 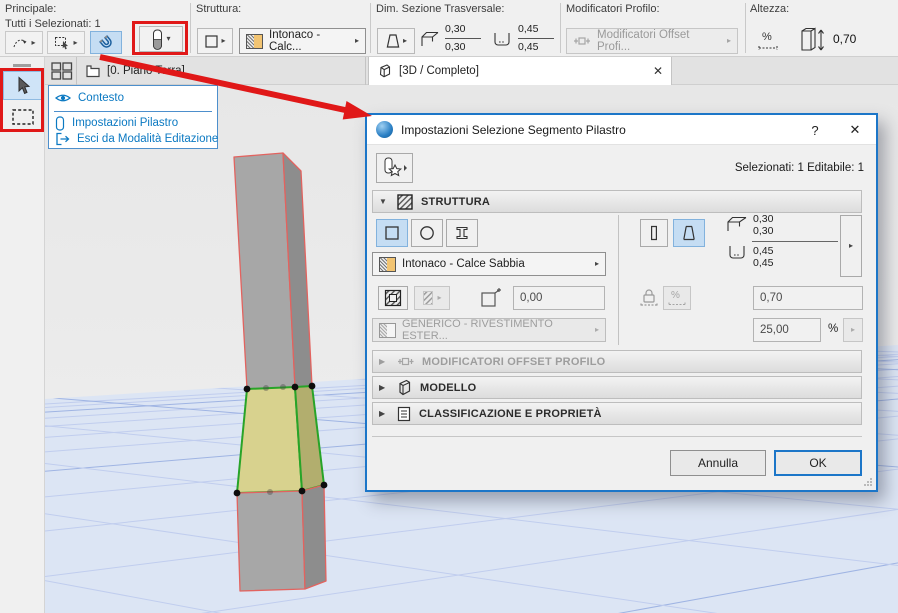 I want to click on ok-button-label: OK, so click(x=818, y=463).